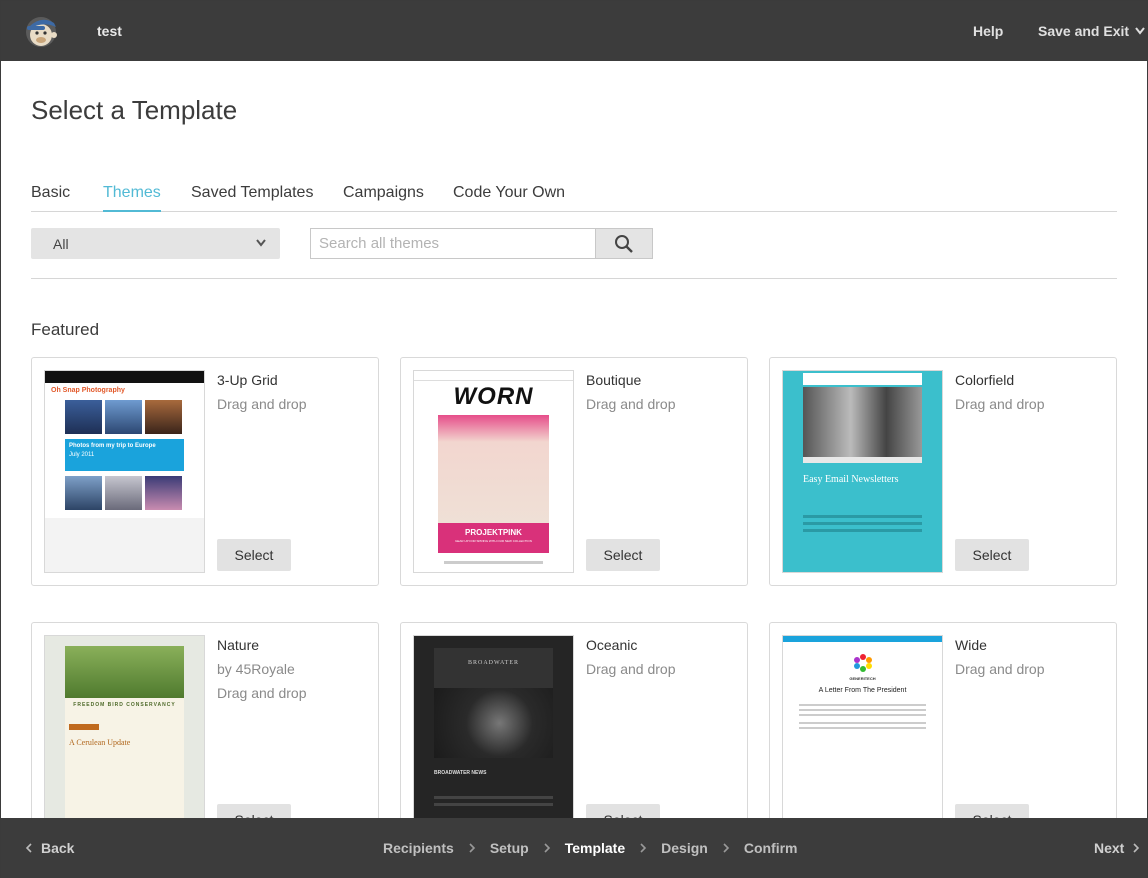 The image size is (1148, 878). I want to click on category-select: All, so click(155, 243).